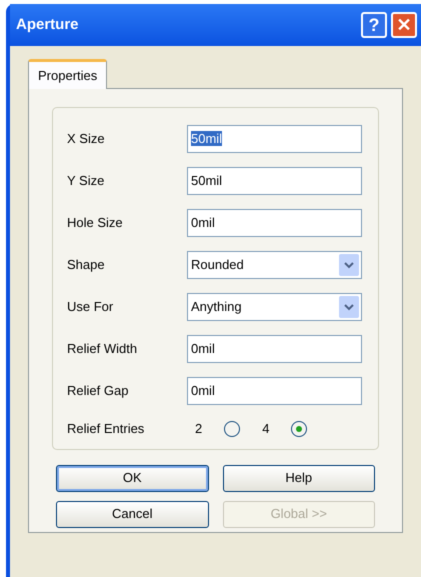  I want to click on field-value: Anything, so click(217, 307).